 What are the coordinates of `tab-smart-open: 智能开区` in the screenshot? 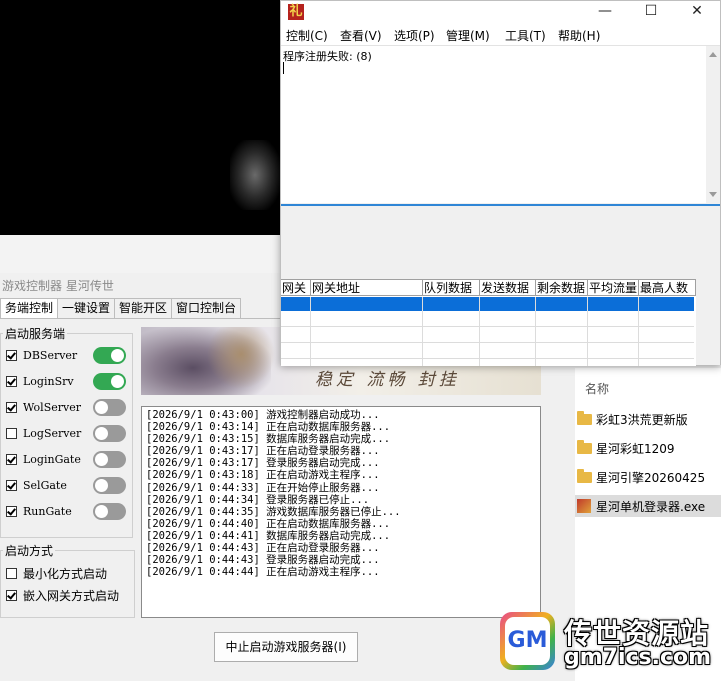 It's located at (143, 308).